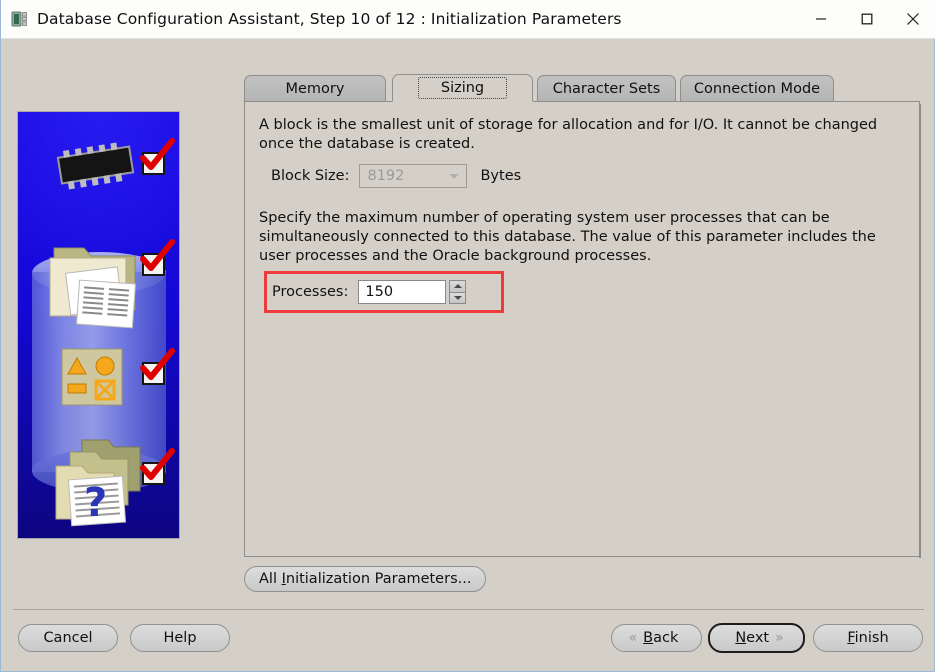 The width and height of the screenshot is (935, 672). What do you see at coordinates (402, 292) in the screenshot?
I see `processes-input: 150` at bounding box center [402, 292].